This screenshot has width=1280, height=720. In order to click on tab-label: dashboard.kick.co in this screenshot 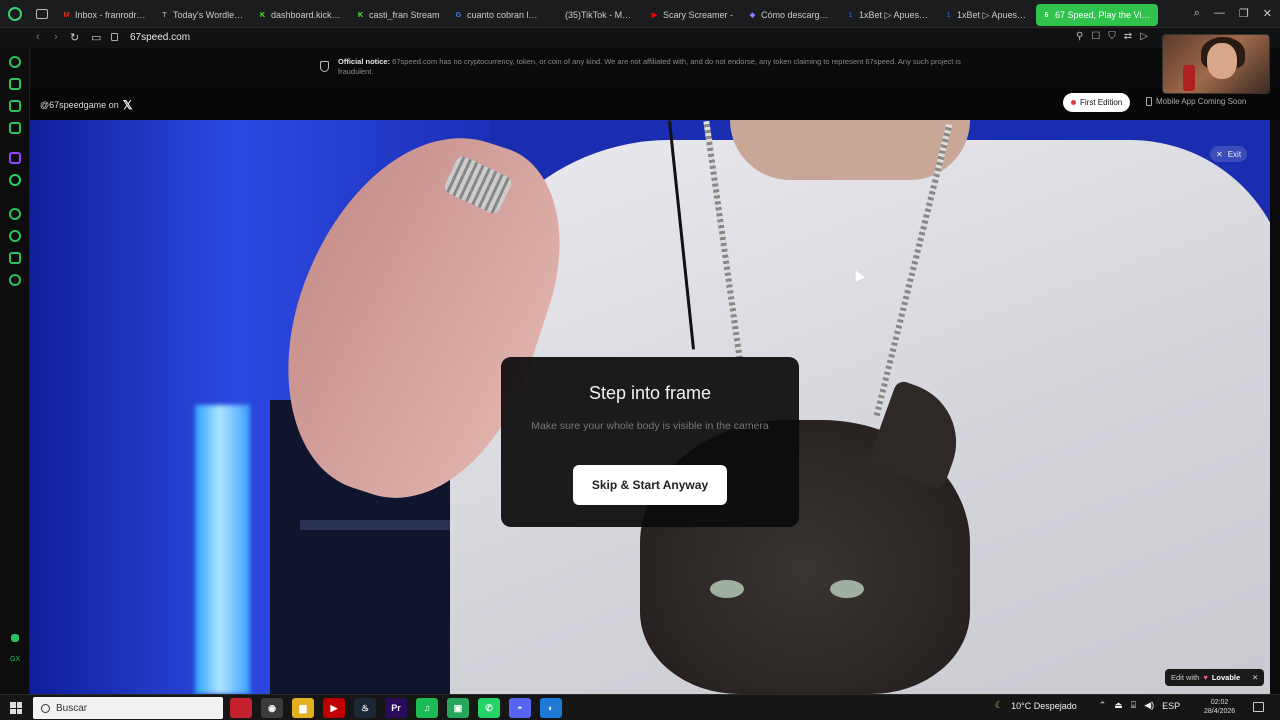, I will do `click(306, 15)`.